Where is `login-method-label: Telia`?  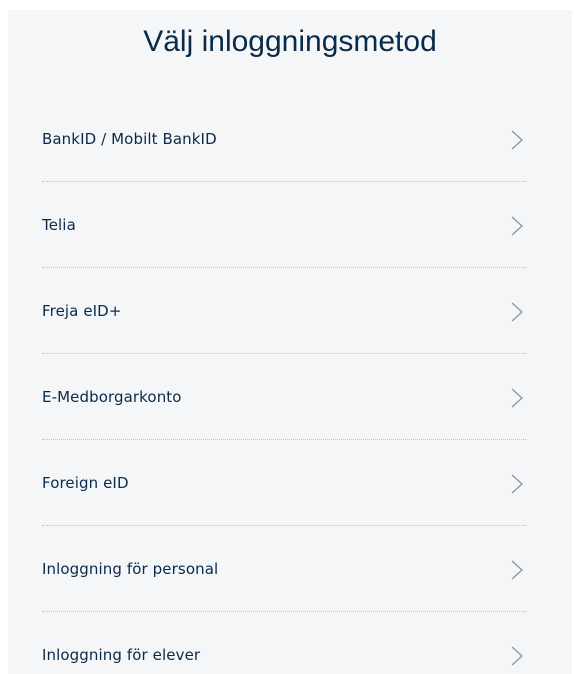
login-method-label: Telia is located at coordinates (59, 225).